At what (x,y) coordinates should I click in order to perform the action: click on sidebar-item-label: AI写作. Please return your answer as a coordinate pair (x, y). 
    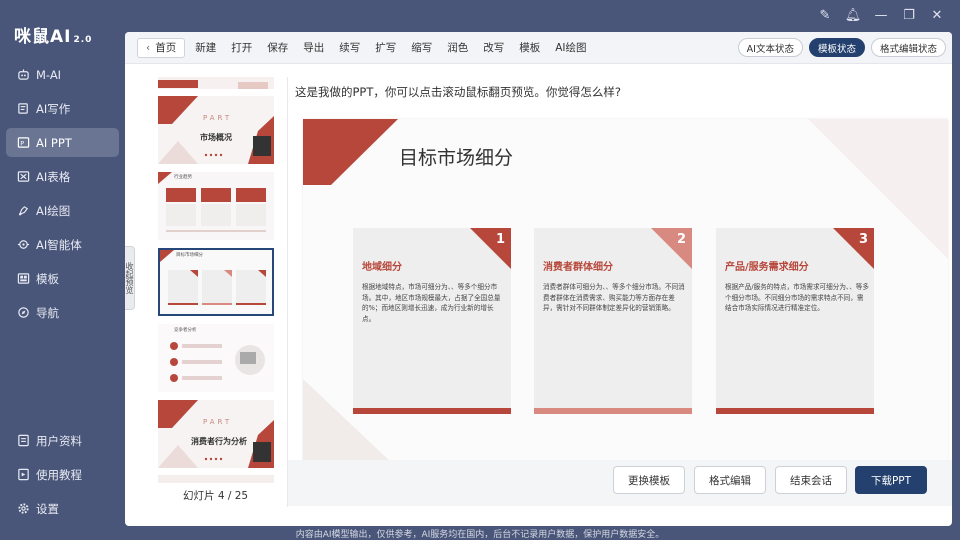
    Looking at the image, I should click on (53, 108).